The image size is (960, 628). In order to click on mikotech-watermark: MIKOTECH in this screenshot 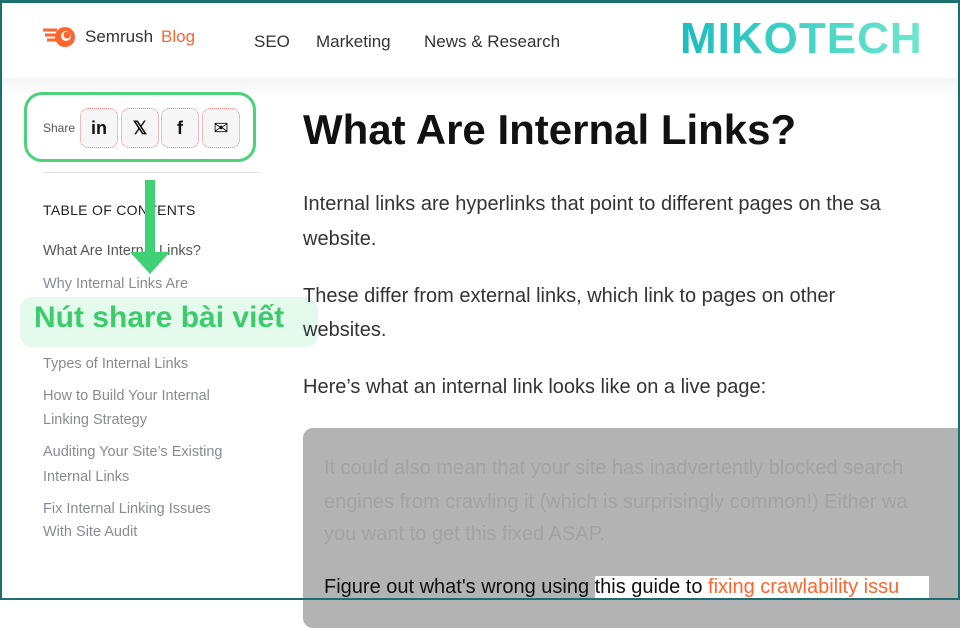, I will do `click(801, 38)`.